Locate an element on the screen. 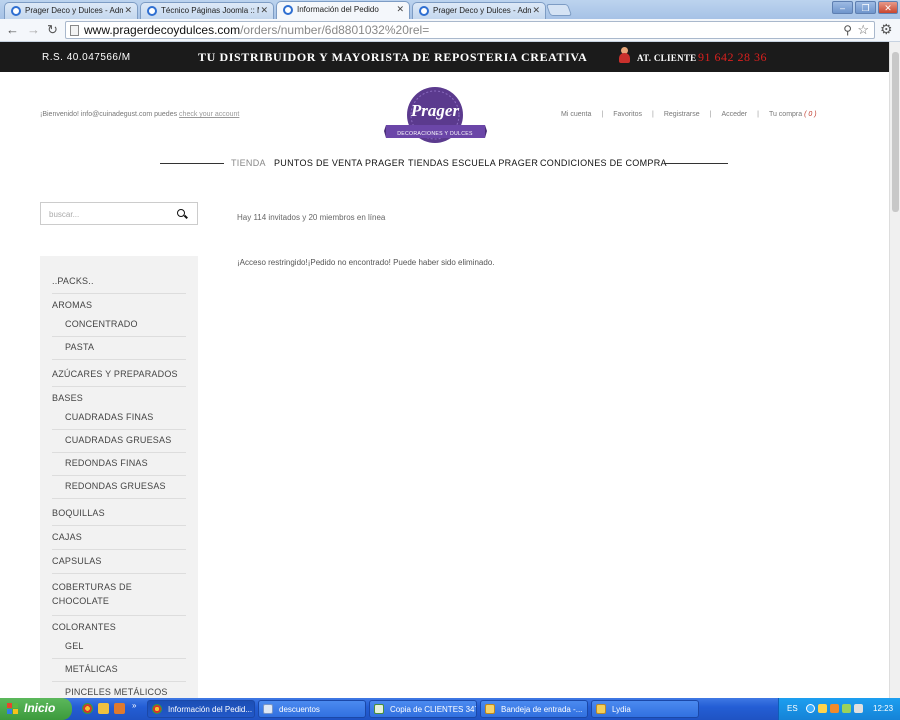  taskbar-item: Copia de CLIENTES 347 is located at coordinates (423, 709).